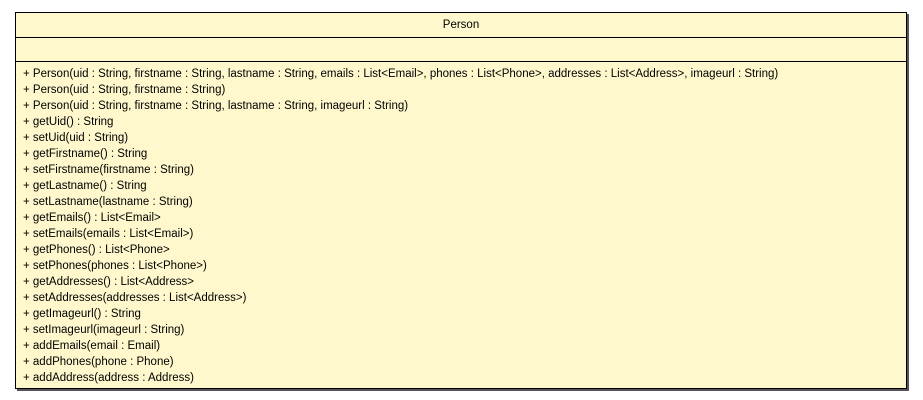 The height and width of the screenshot is (400, 923). What do you see at coordinates (108, 202) in the screenshot?
I see `operation: + setLastname(lastname : String)` at bounding box center [108, 202].